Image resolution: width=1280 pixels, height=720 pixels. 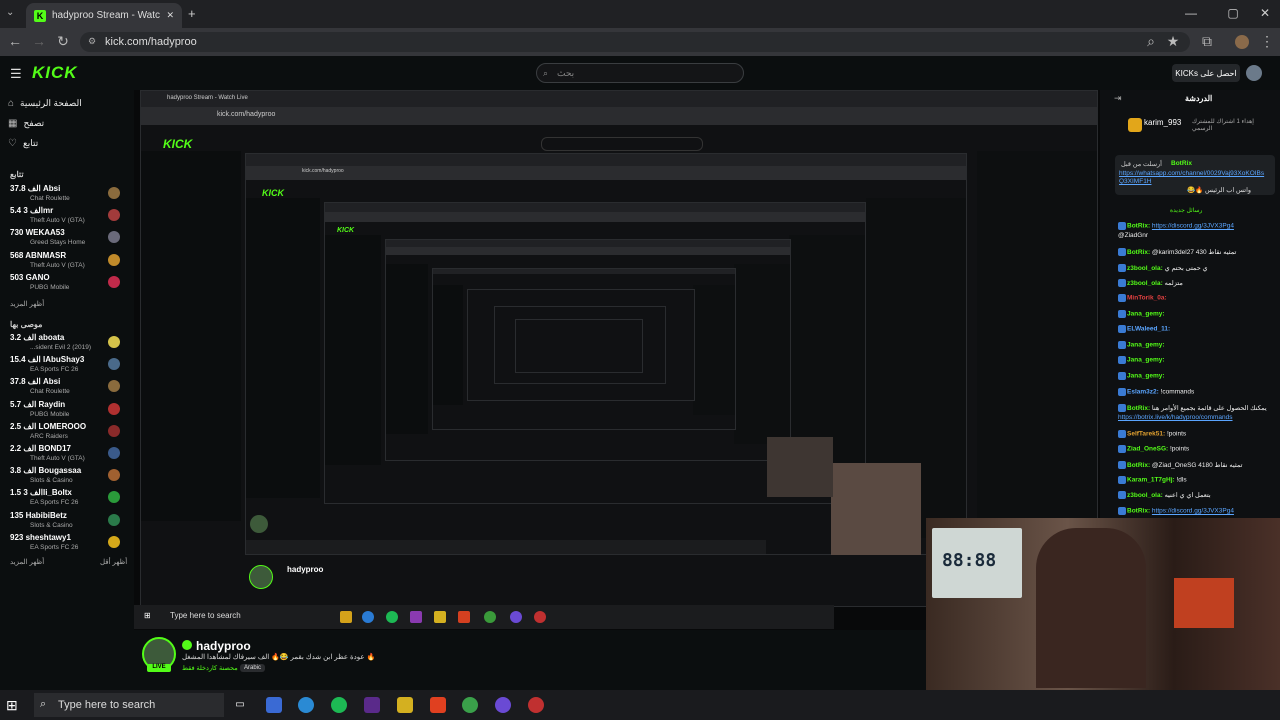 I want to click on recommended-channel-item: 1.5 الف 3li_Boltx EA Sports FC 26, so click(x=63, y=499).